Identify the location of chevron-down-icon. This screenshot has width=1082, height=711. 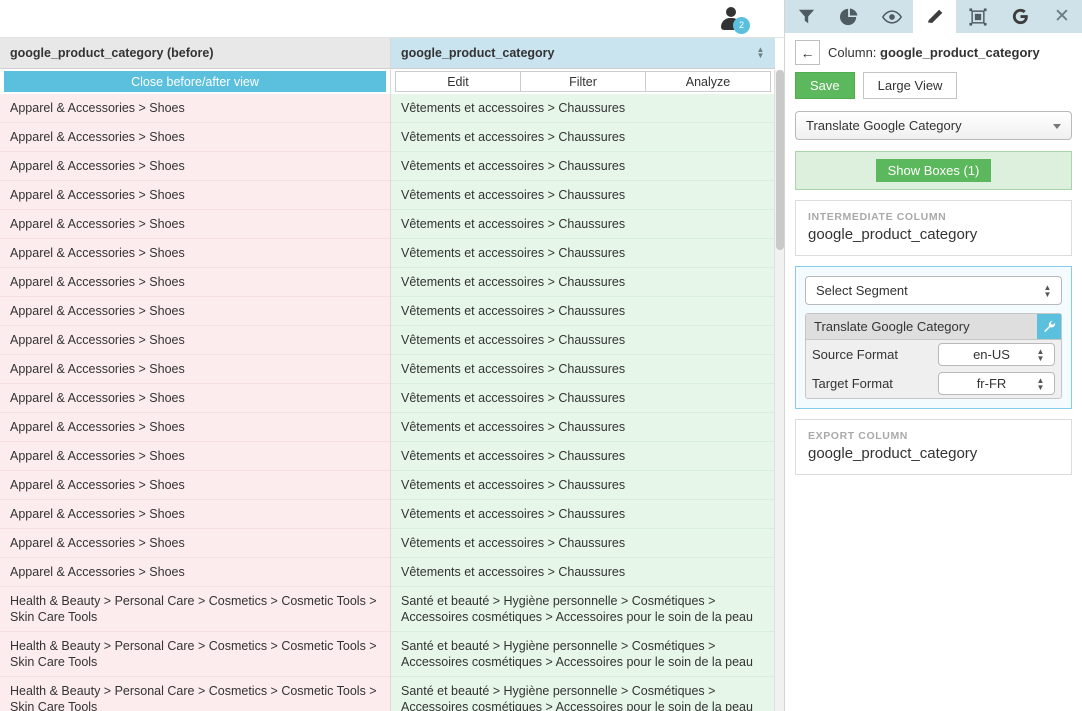
(1057, 126).